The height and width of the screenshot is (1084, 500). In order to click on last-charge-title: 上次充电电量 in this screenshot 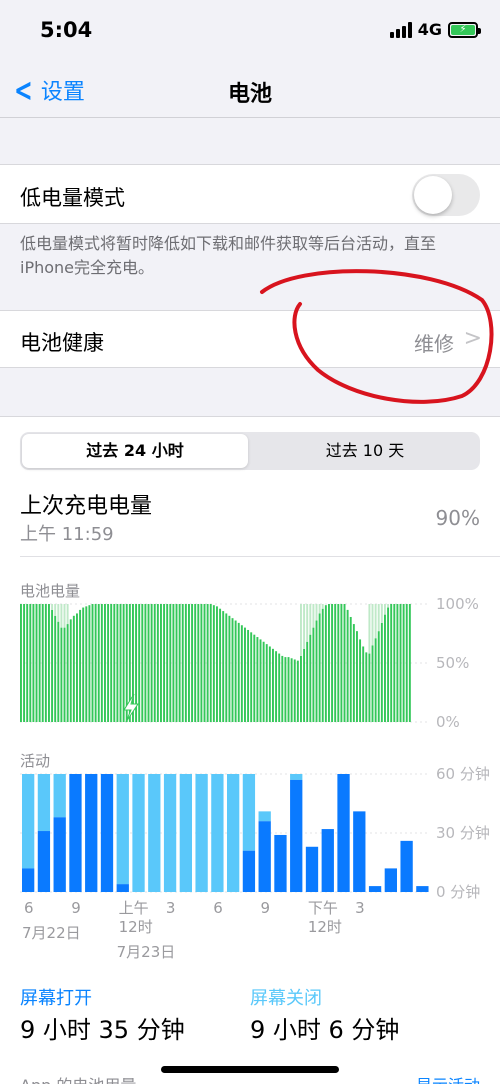, I will do `click(86, 506)`.